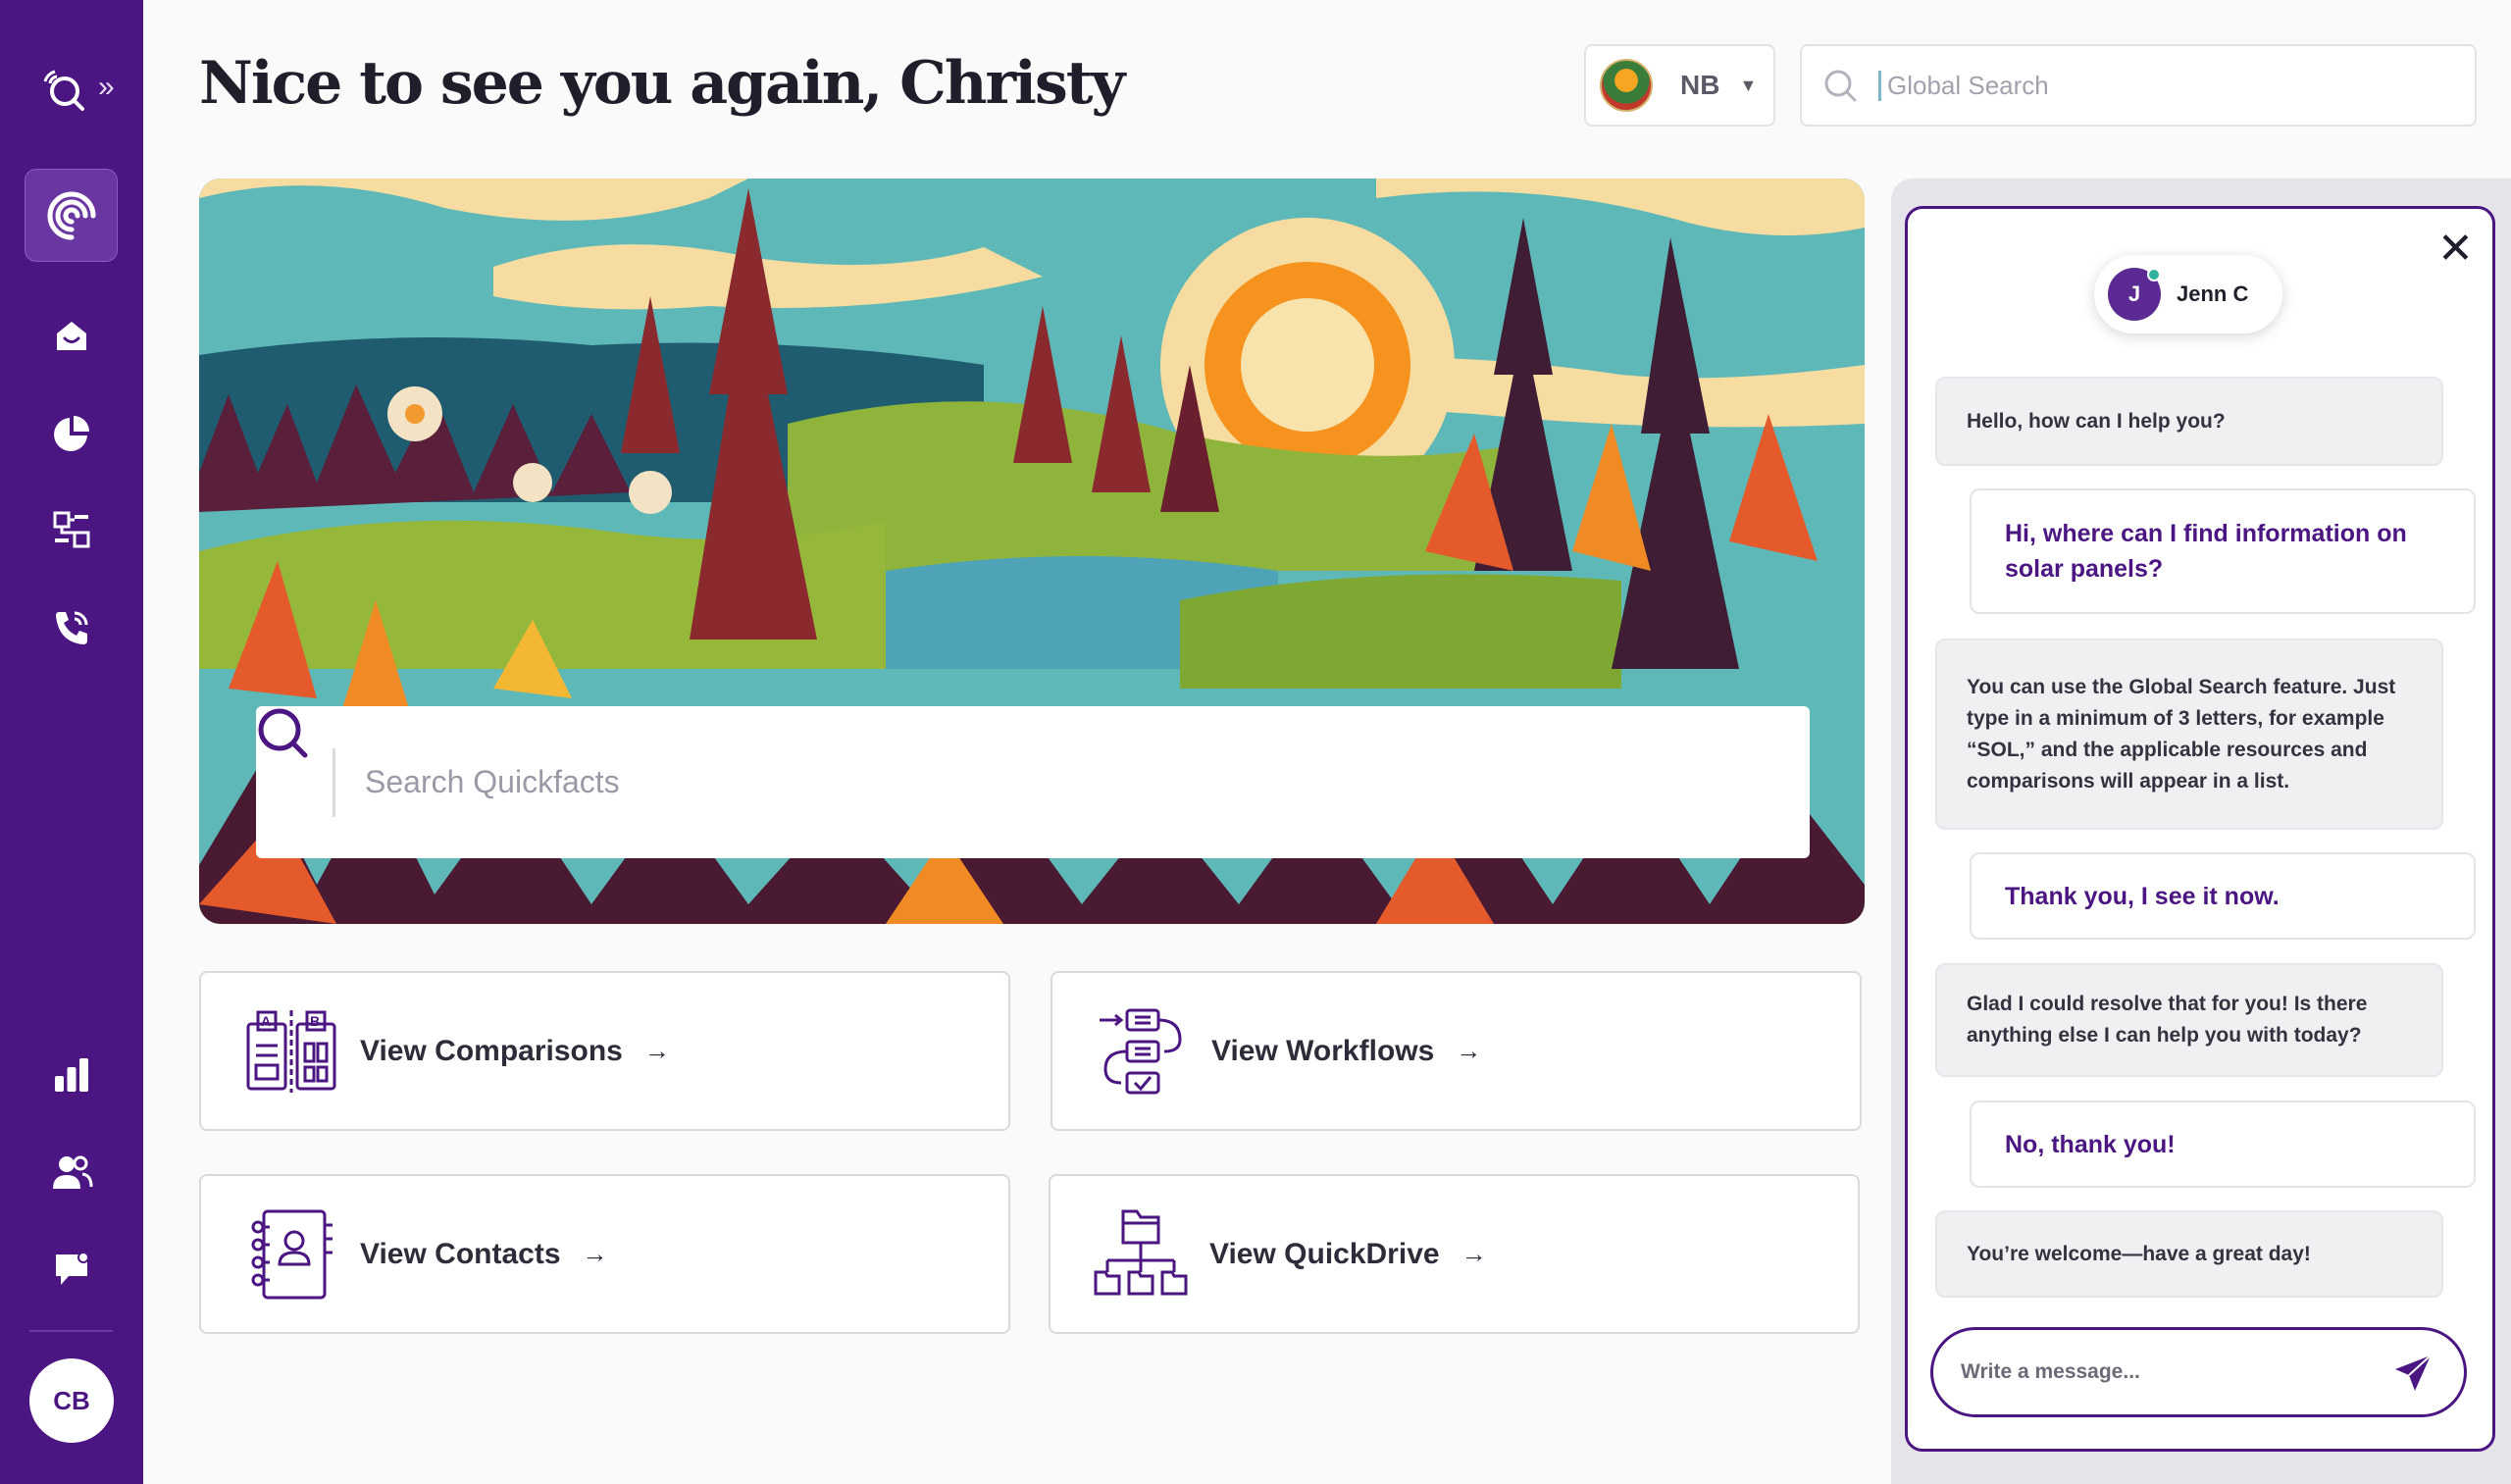  Describe the element at coordinates (1143, 1051) in the screenshot. I see `workflow-steps-icon` at that location.